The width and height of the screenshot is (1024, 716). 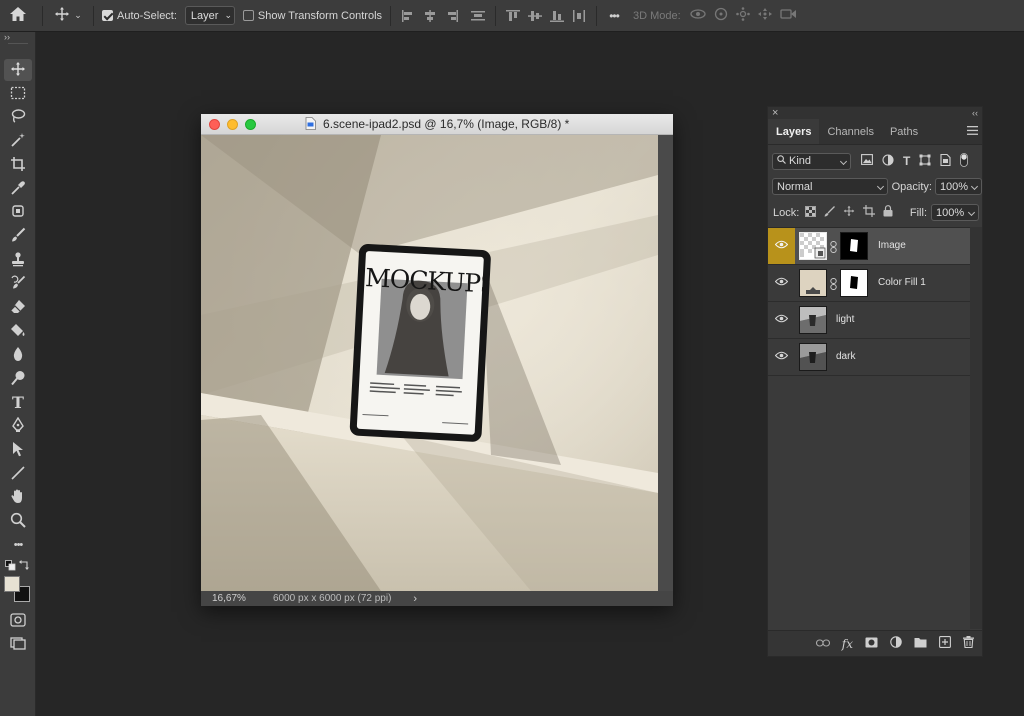 I want to click on smart-object-filter-icon, so click(x=945, y=161).